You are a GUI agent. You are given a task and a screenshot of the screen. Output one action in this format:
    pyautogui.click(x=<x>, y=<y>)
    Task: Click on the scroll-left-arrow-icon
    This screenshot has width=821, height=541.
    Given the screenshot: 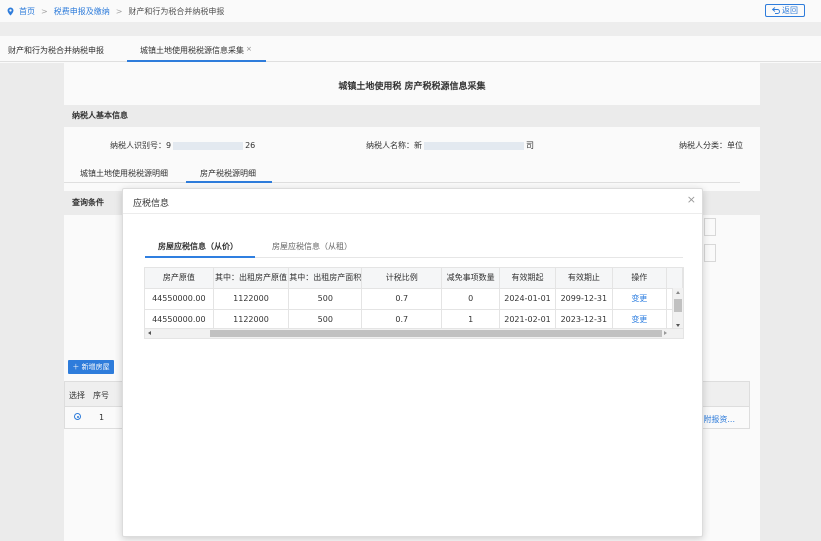 What is the action you would take?
    pyautogui.click(x=149, y=333)
    